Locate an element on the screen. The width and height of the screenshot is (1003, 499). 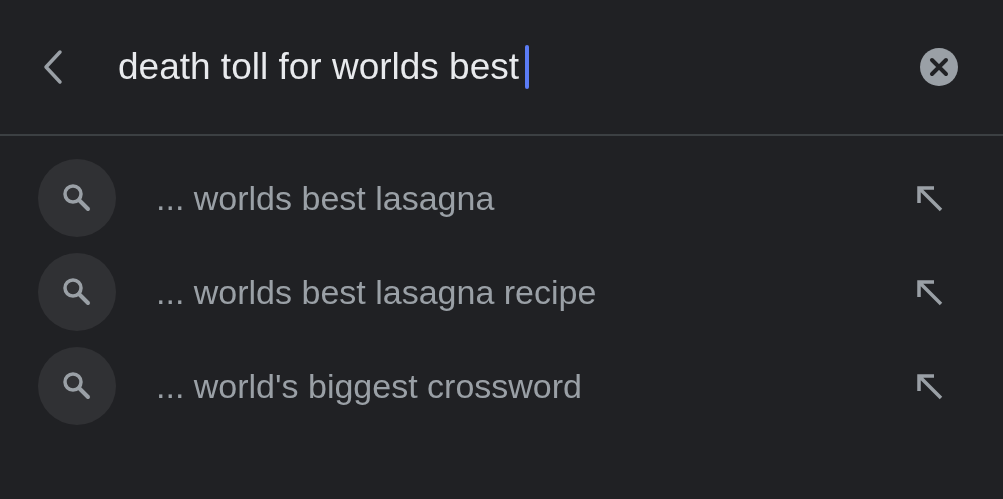
search-field: death toll for worlds best is located at coordinates (518, 67).